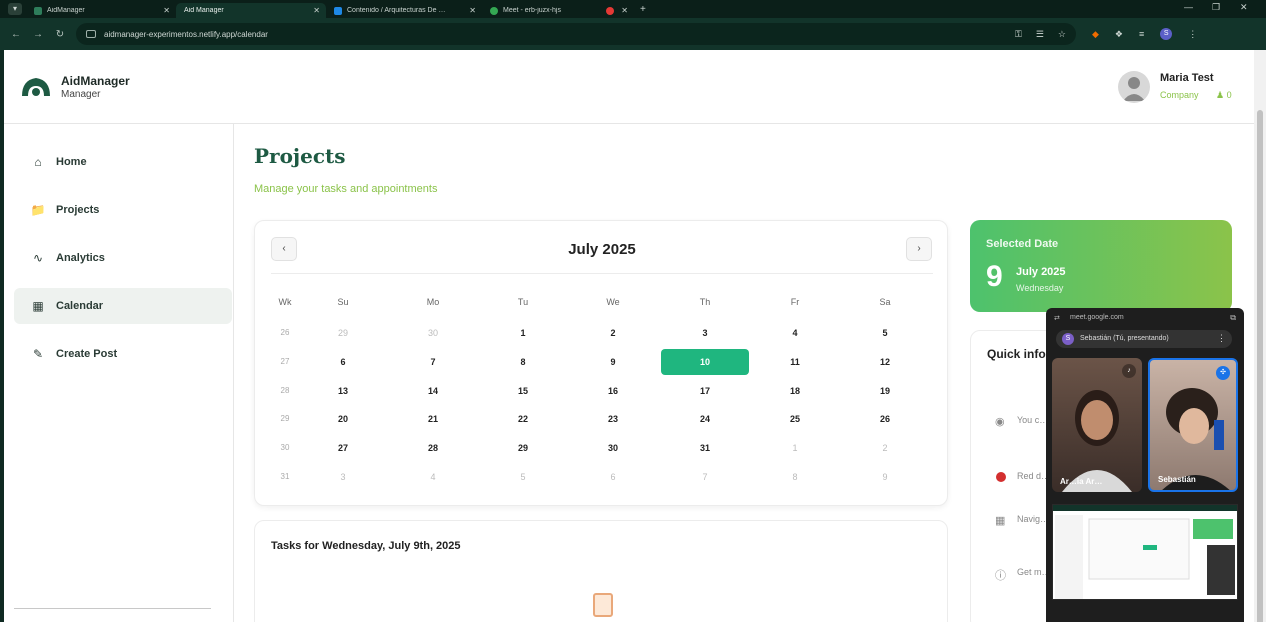  Describe the element at coordinates (285, 418) in the screenshot. I see `week-number: 29` at that location.